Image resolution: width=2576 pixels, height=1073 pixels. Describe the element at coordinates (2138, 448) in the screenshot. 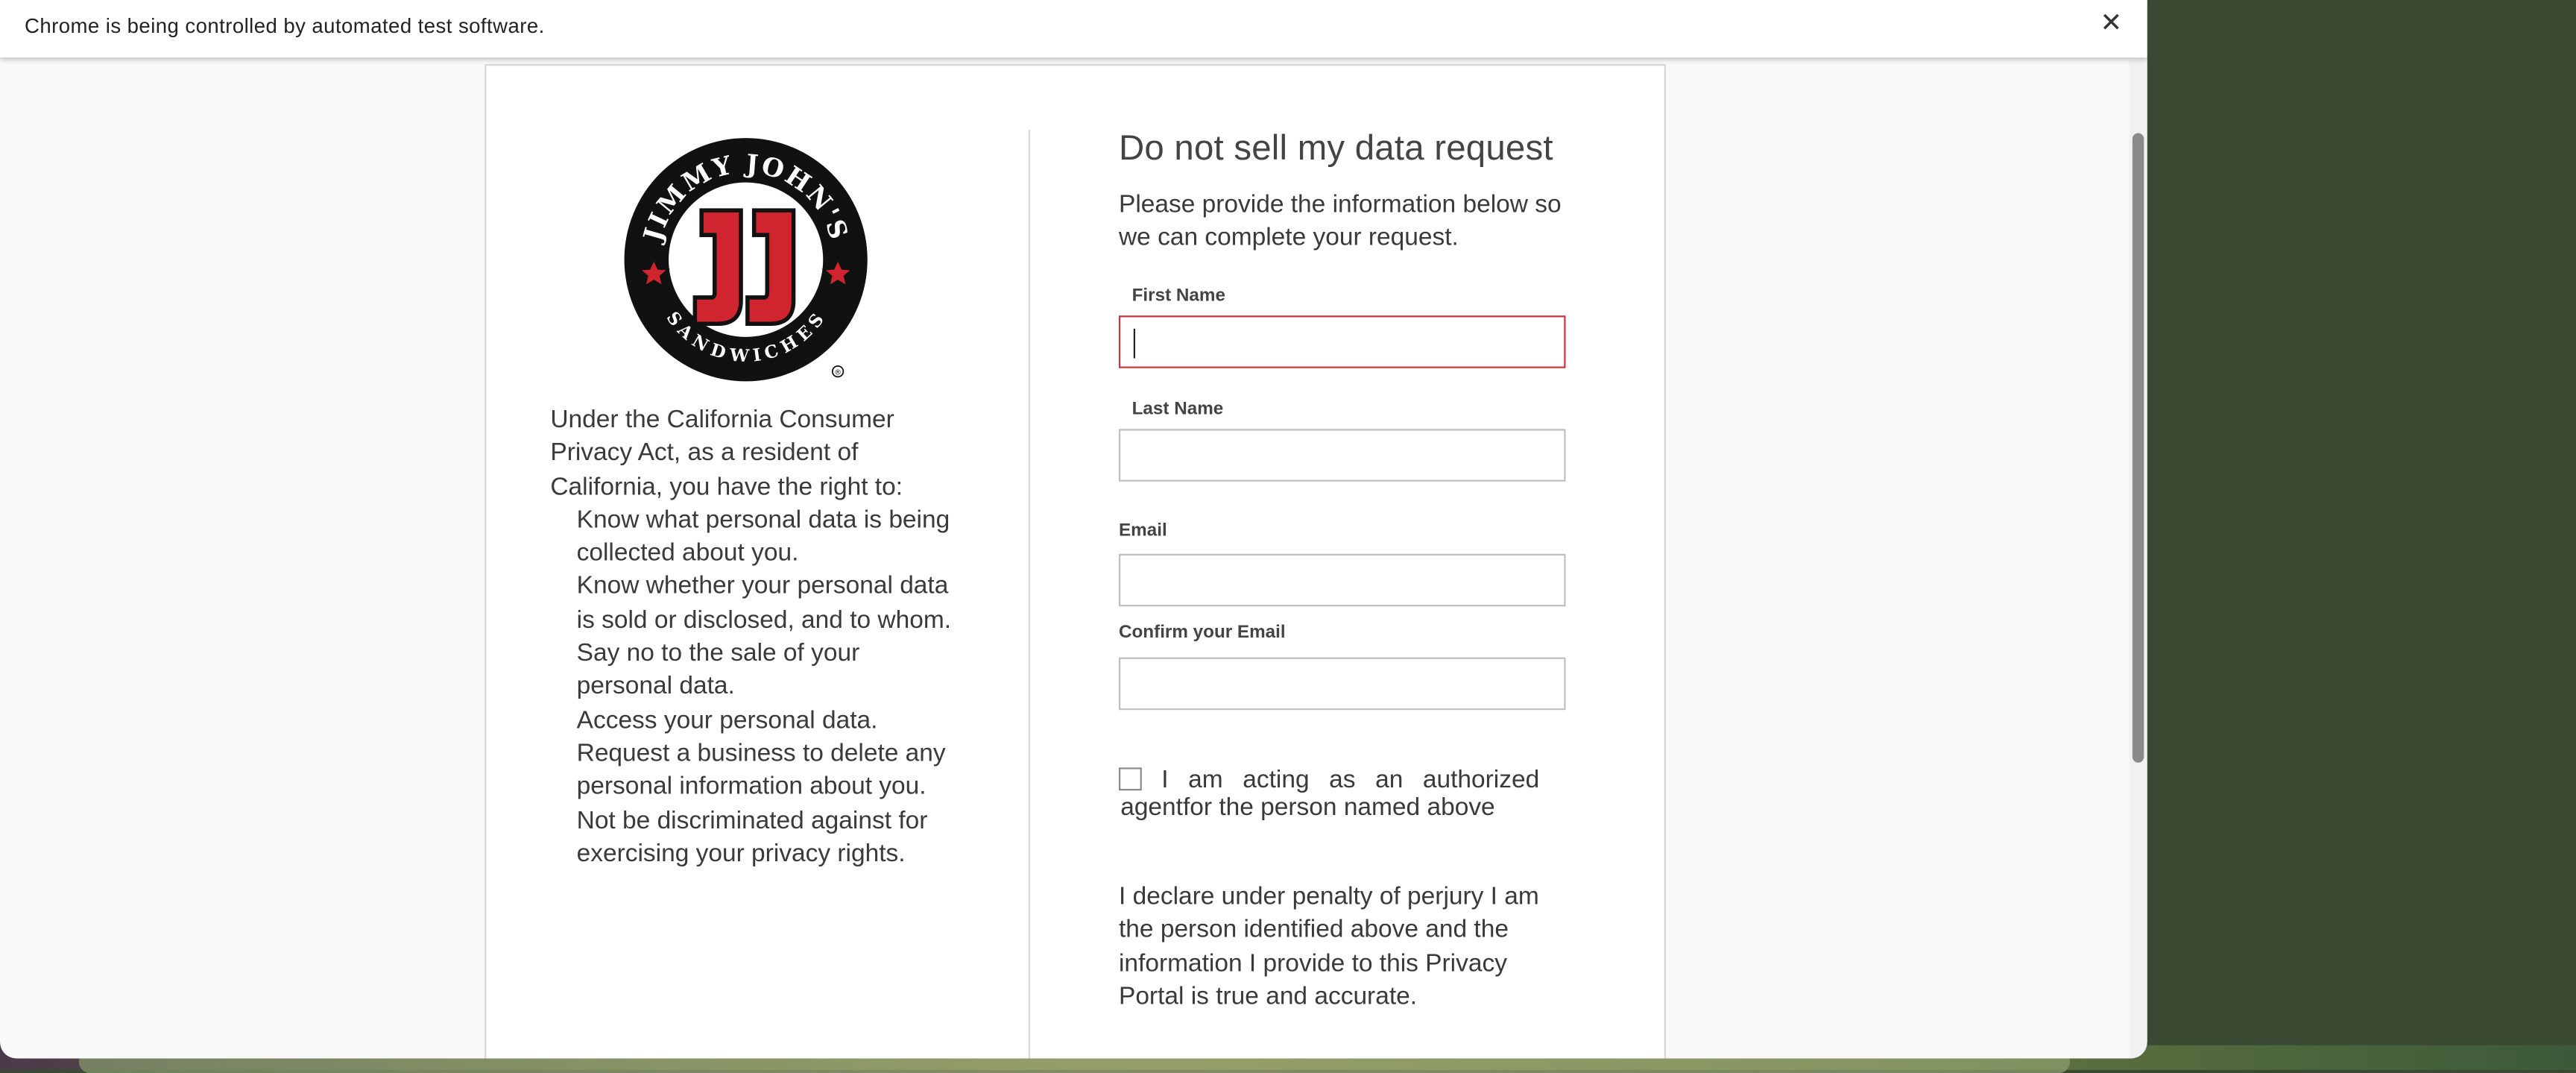

I see `scrollbar-thumb` at that location.